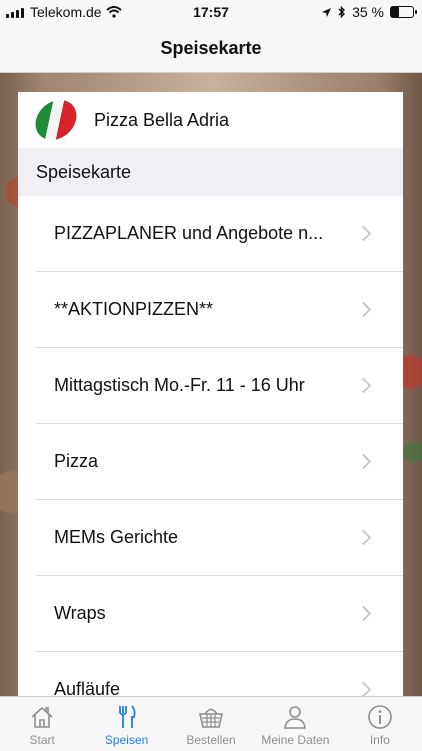  I want to click on tab-label: Bestellen, so click(211, 740).